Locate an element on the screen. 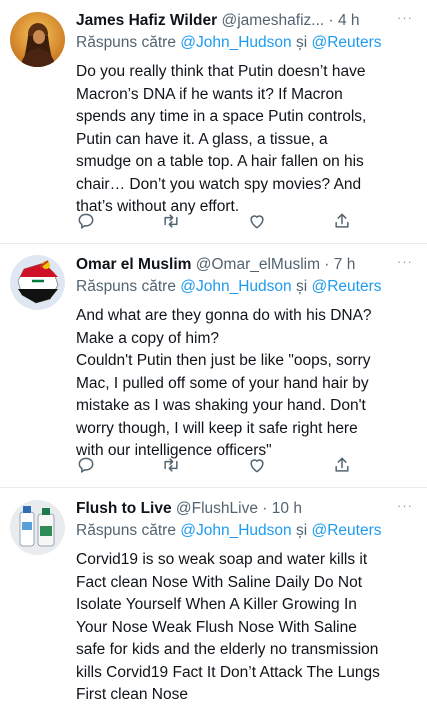 Image resolution: width=427 pixels, height=707 pixels. tweet-header: Omar el Muslim @Omar_elMuslim · 7 h ··· is located at coordinates (244, 265).